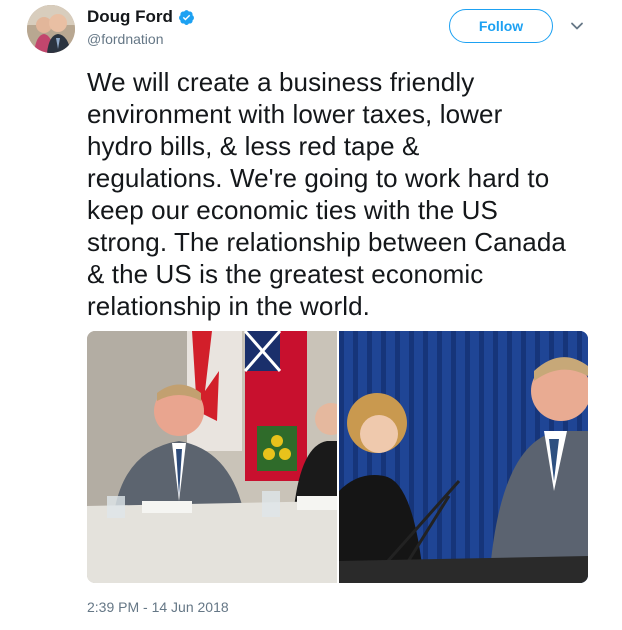  Describe the element at coordinates (158, 607) in the screenshot. I see `tweet-timestamp: 2:39 PM - 14 Jun 2018` at that location.